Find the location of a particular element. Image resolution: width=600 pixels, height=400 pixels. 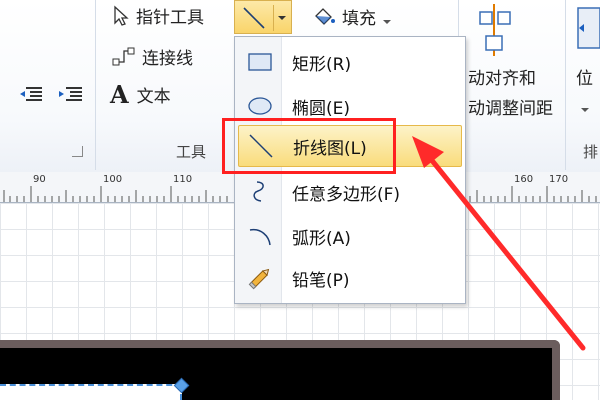

rectangle-icon is located at coordinates (260, 62).